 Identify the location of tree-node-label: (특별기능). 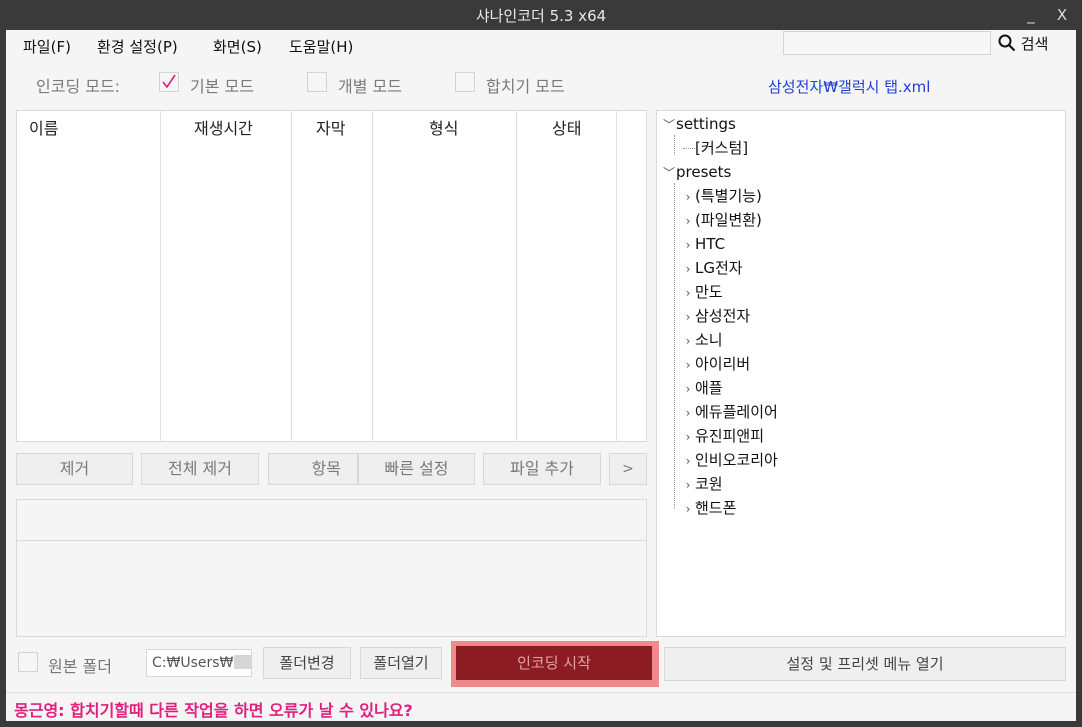
(728, 196).